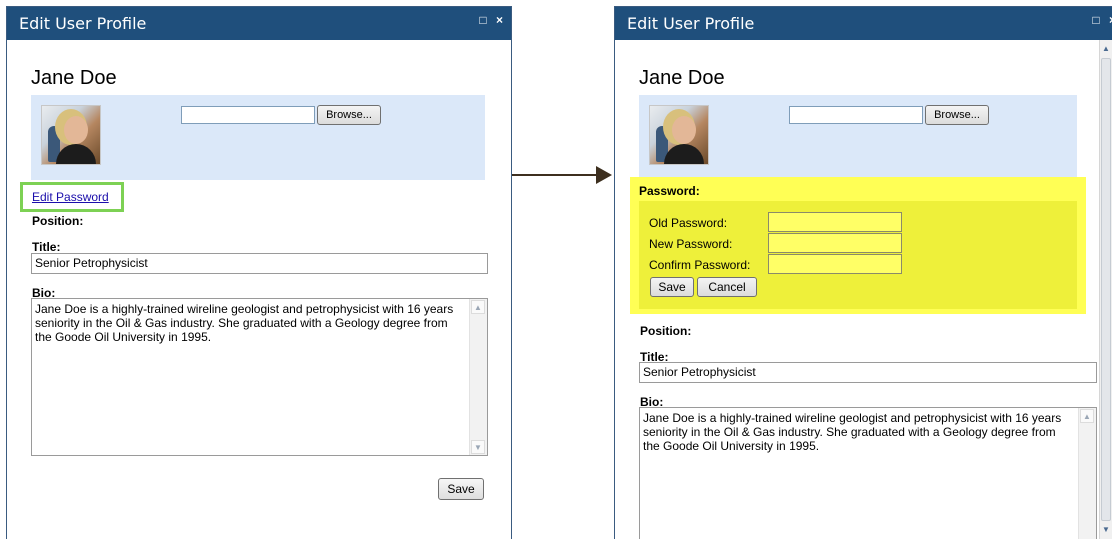  I want to click on edit-password-link: Edit Password, so click(70, 197).